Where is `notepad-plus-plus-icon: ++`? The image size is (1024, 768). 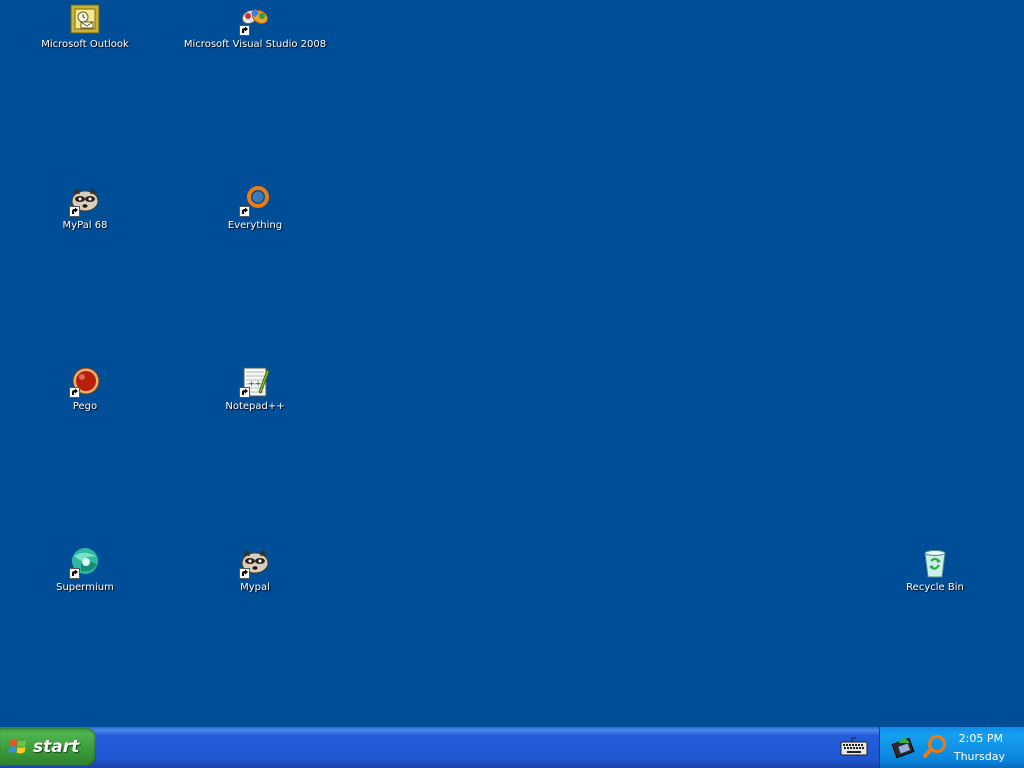
notepad-plus-plus-icon: ++ is located at coordinates (255, 382).